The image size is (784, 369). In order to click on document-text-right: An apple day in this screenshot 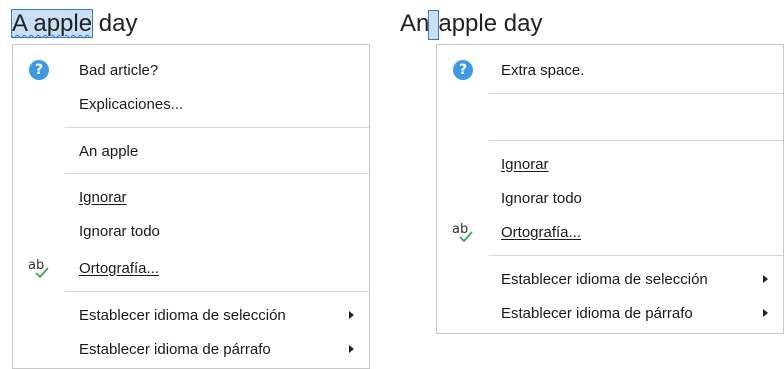, I will do `click(471, 24)`.